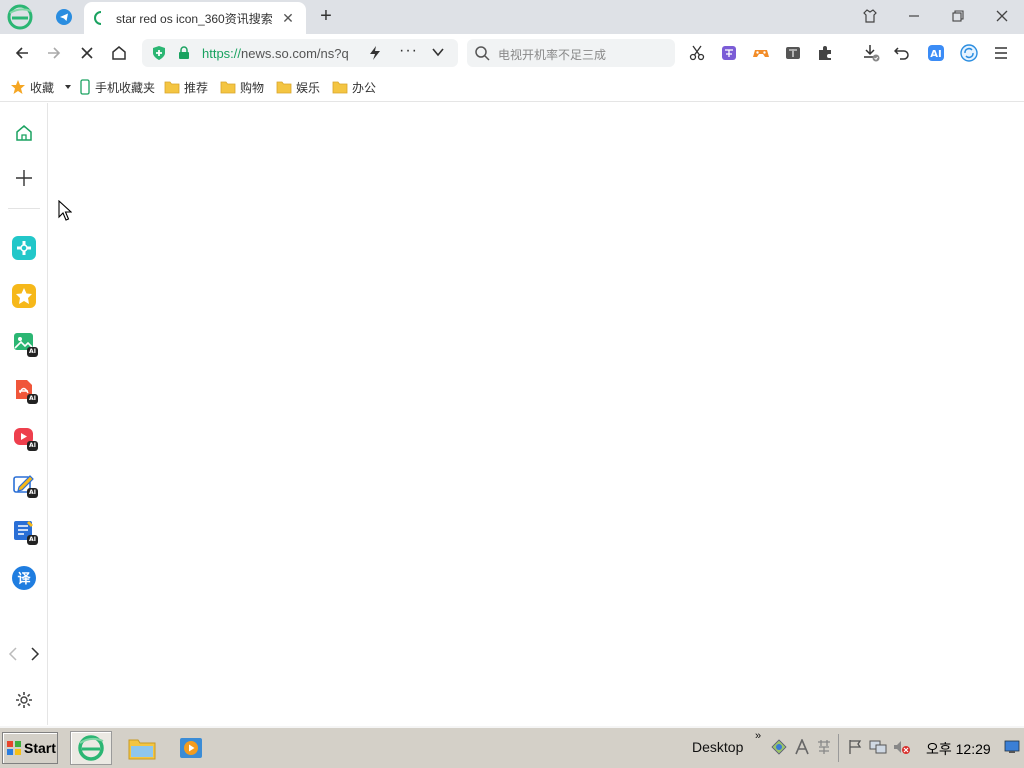  Describe the element at coordinates (64, 17) in the screenshot. I see `pinned-tab-telegram-icon` at that location.